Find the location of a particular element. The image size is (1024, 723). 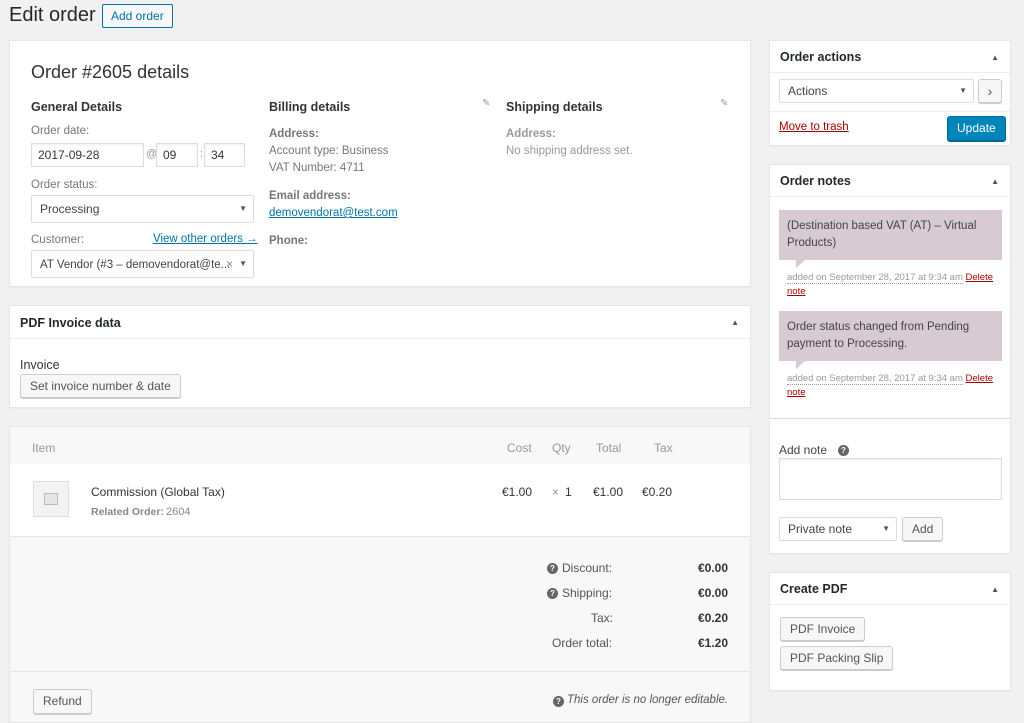

order-action-value: Actions is located at coordinates (808, 91).